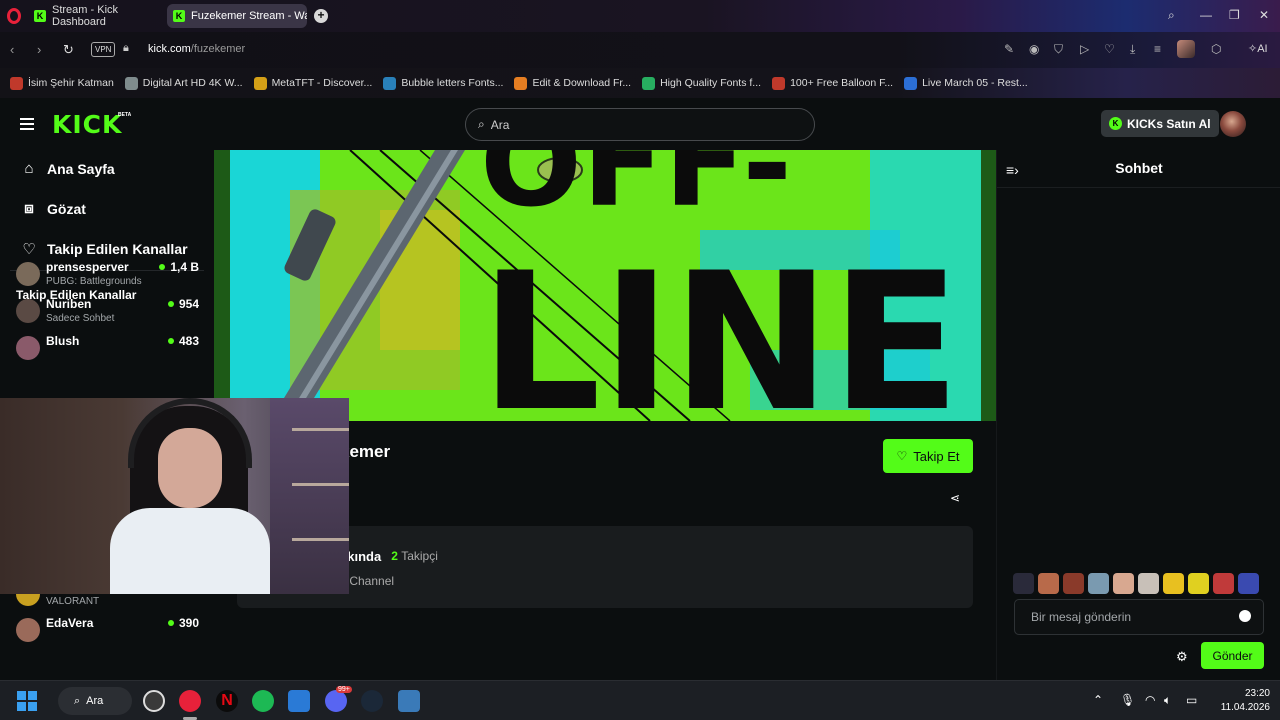 Image resolution: width=1280 pixels, height=720 pixels. Describe the element at coordinates (414, 556) in the screenshot. I see `followers-count-badge: 2 Takipçi` at that location.